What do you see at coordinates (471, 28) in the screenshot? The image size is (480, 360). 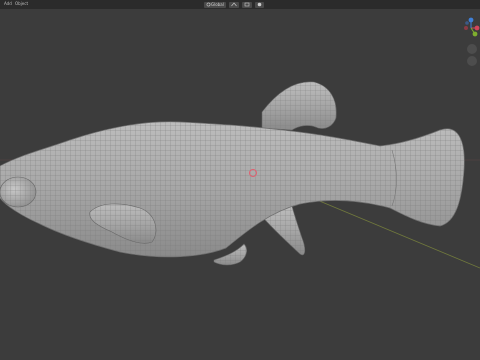 I see `navigation-gizmo` at bounding box center [471, 28].